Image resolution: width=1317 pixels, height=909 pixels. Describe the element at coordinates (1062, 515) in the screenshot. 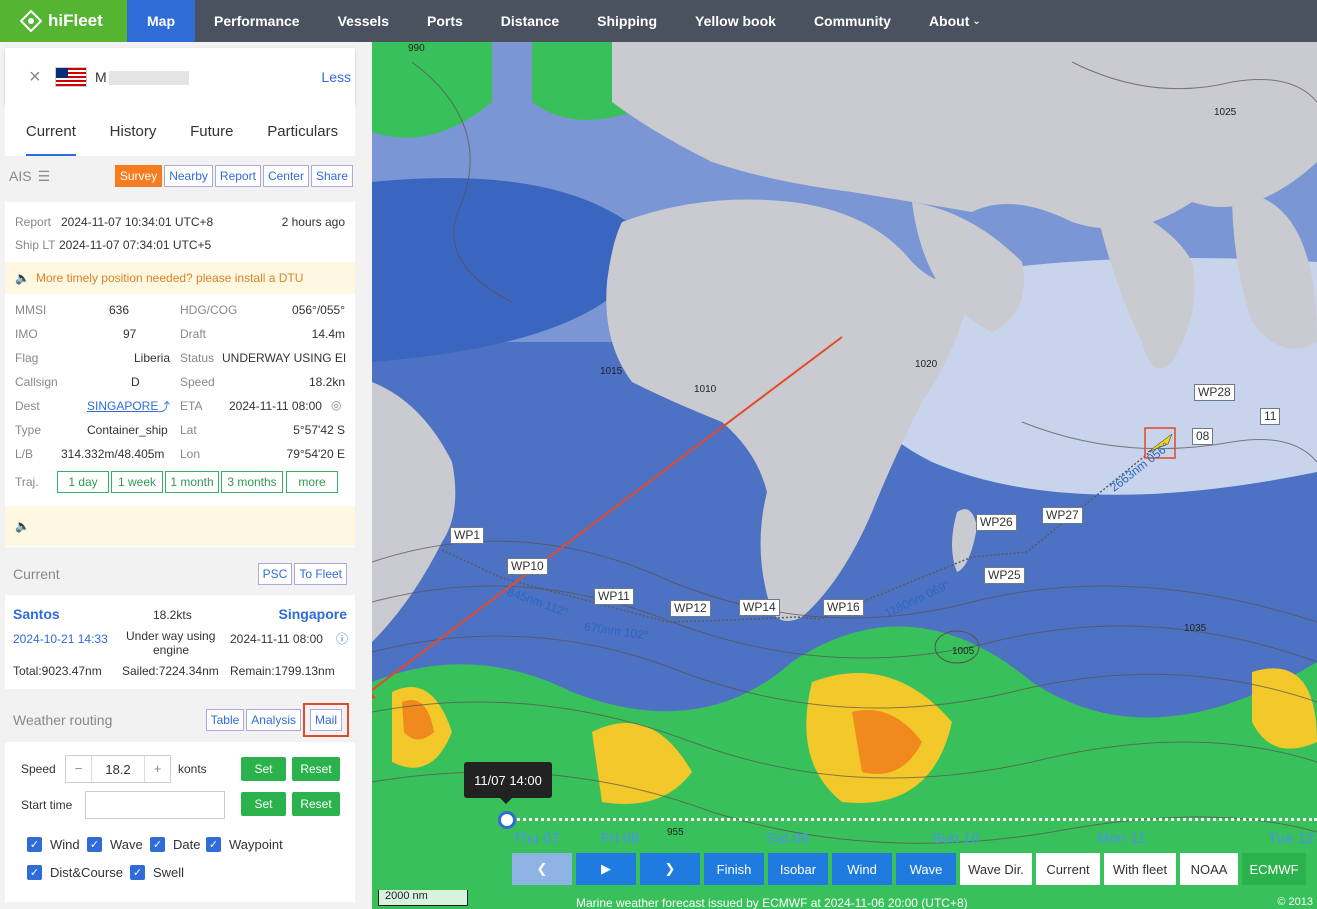

I see `waypoint-wp27: WP27` at that location.